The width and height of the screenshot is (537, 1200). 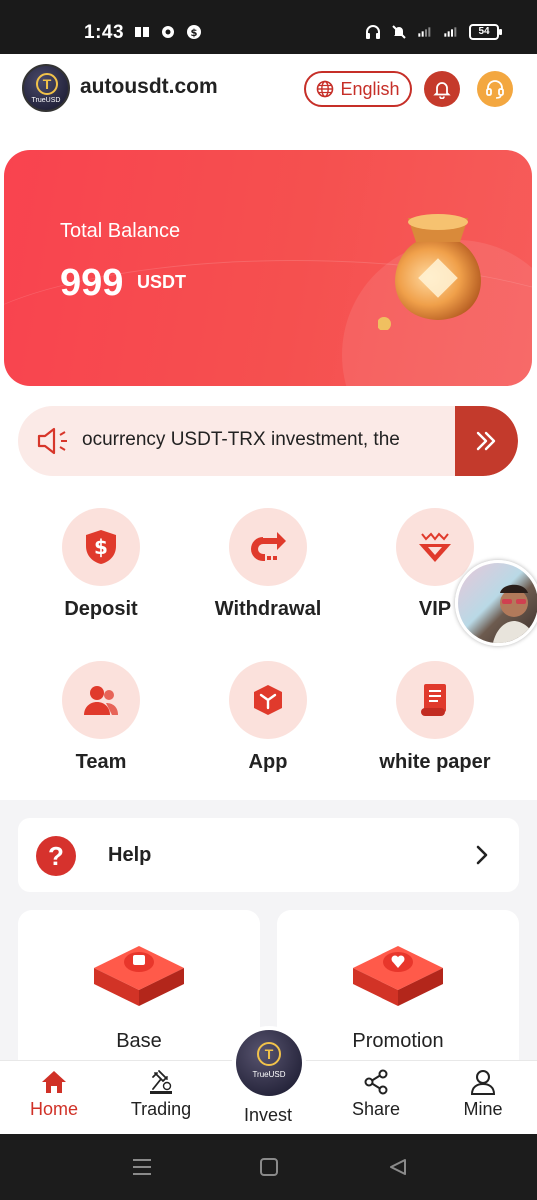 I want to click on globe-icon, so click(x=325, y=89).